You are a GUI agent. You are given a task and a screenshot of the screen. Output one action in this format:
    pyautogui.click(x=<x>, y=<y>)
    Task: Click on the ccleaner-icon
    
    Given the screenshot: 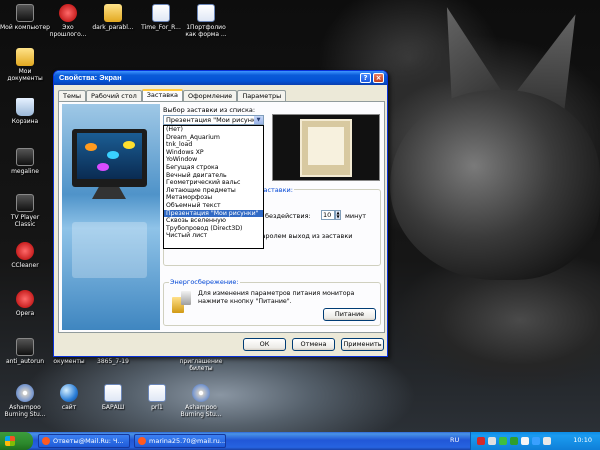 What is the action you would take?
    pyautogui.click(x=25, y=251)
    